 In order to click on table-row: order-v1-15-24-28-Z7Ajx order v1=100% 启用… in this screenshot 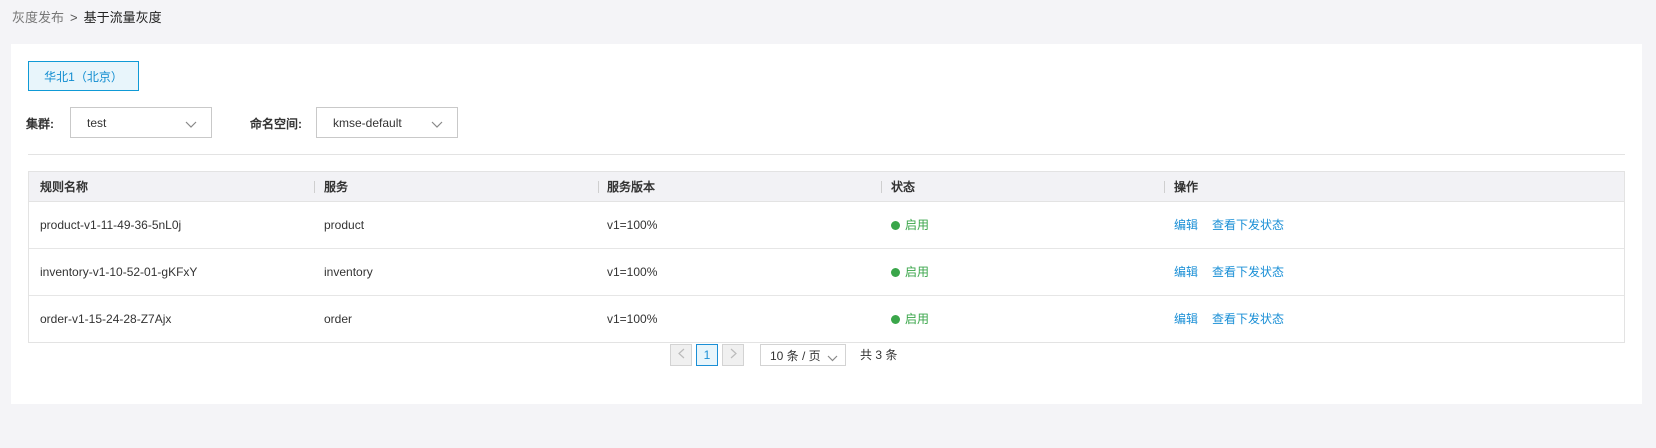, I will do `click(826, 319)`.